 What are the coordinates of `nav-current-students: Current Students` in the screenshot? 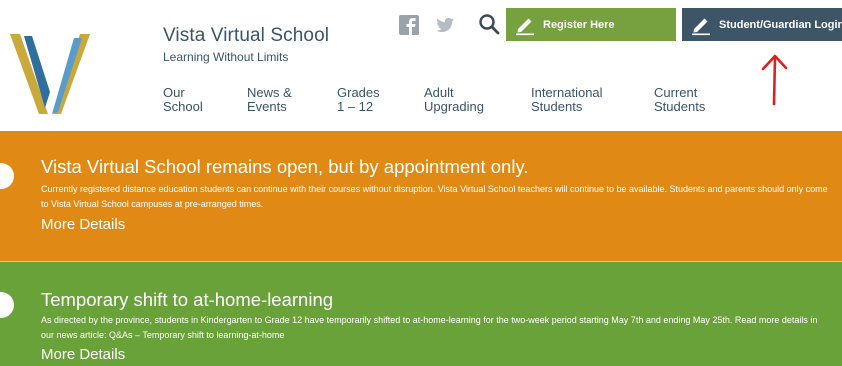 It's located at (679, 100).